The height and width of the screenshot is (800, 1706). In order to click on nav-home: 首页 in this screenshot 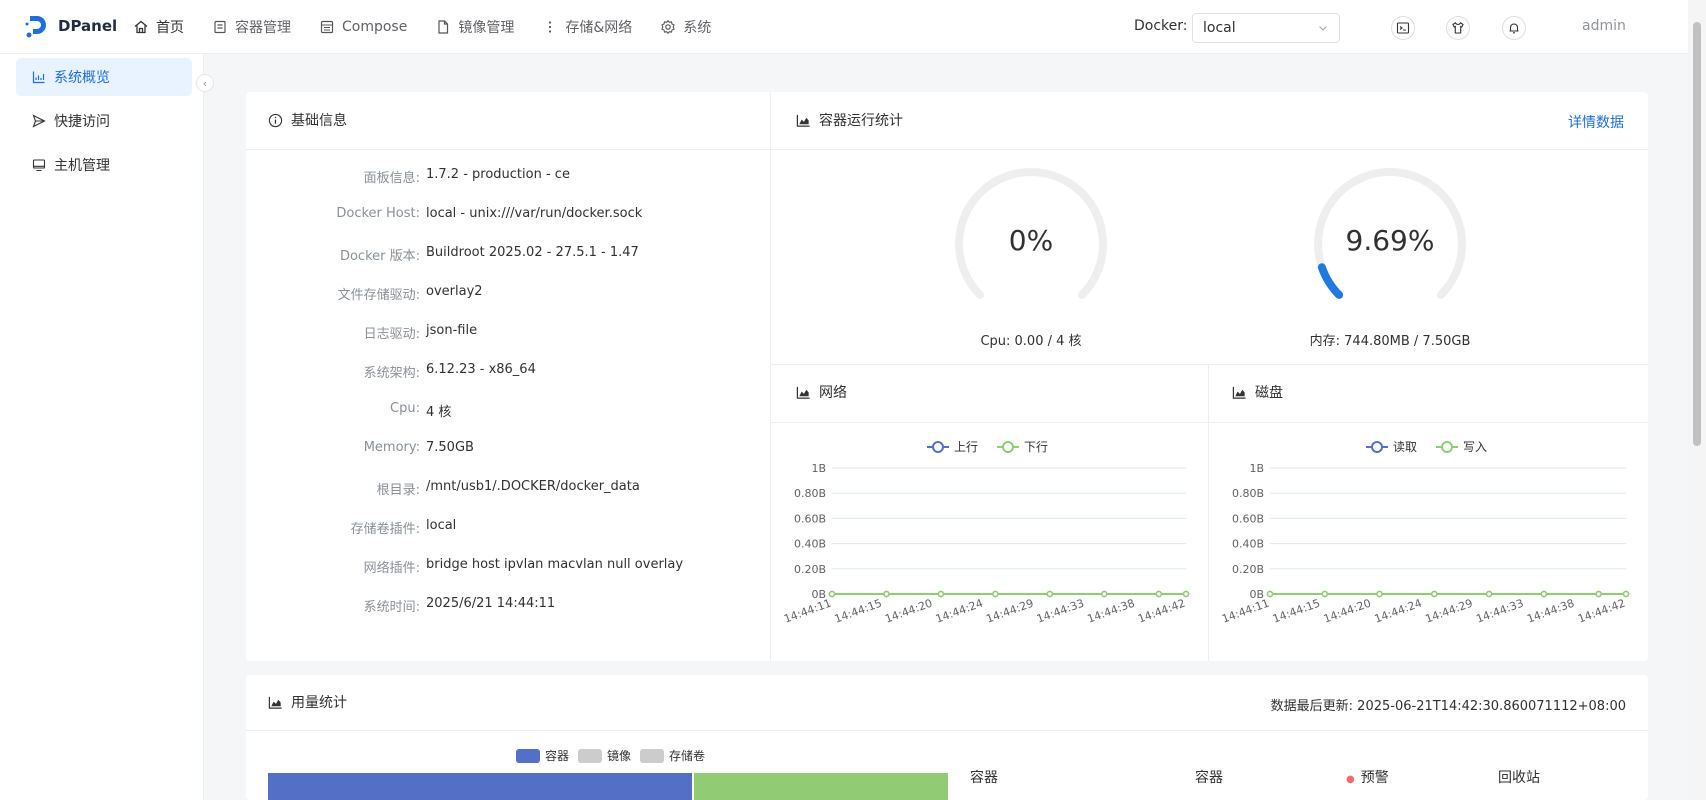, I will do `click(165, 27)`.